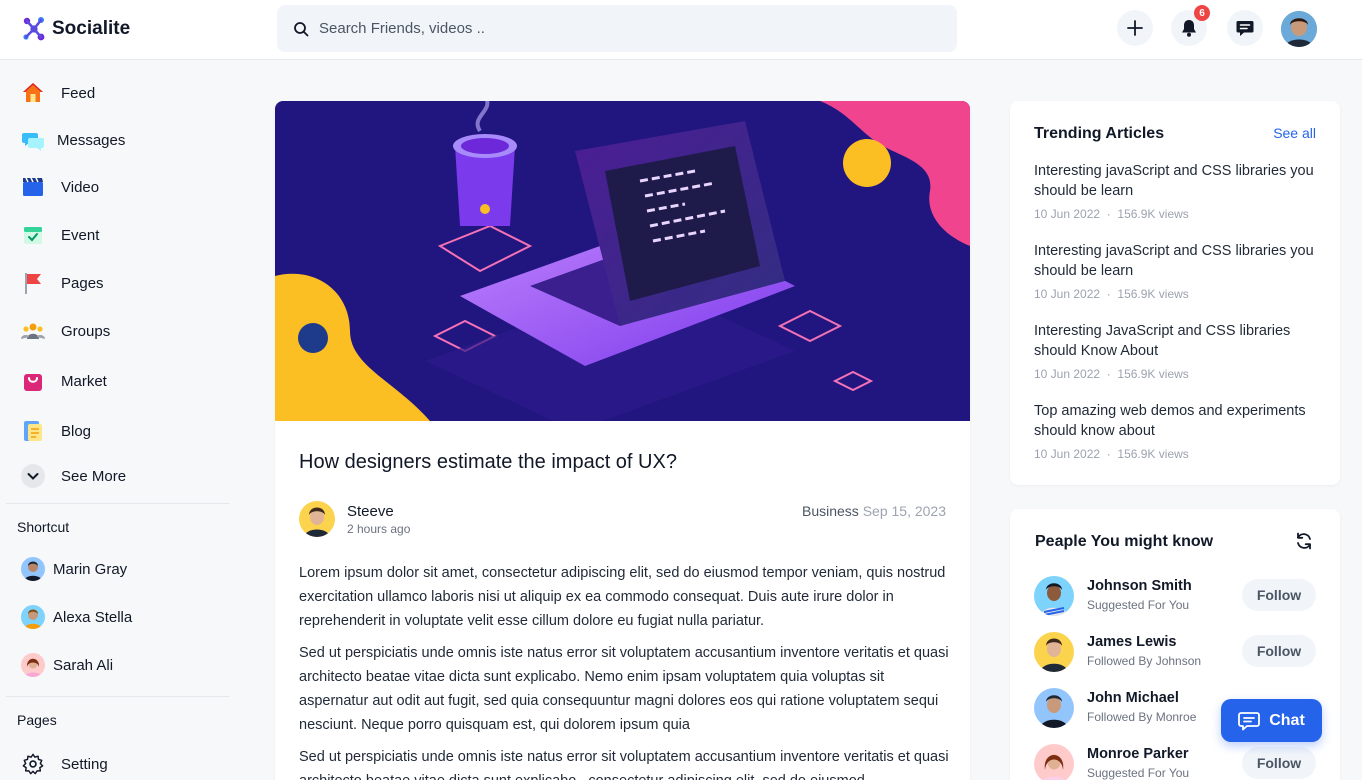 The image size is (1362, 780). I want to click on flag-icon, so click(33, 283).